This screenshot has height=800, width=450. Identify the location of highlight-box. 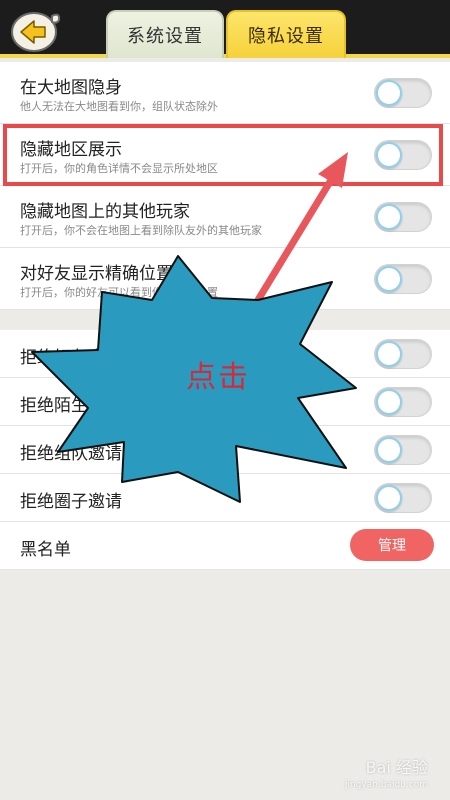
(223, 155).